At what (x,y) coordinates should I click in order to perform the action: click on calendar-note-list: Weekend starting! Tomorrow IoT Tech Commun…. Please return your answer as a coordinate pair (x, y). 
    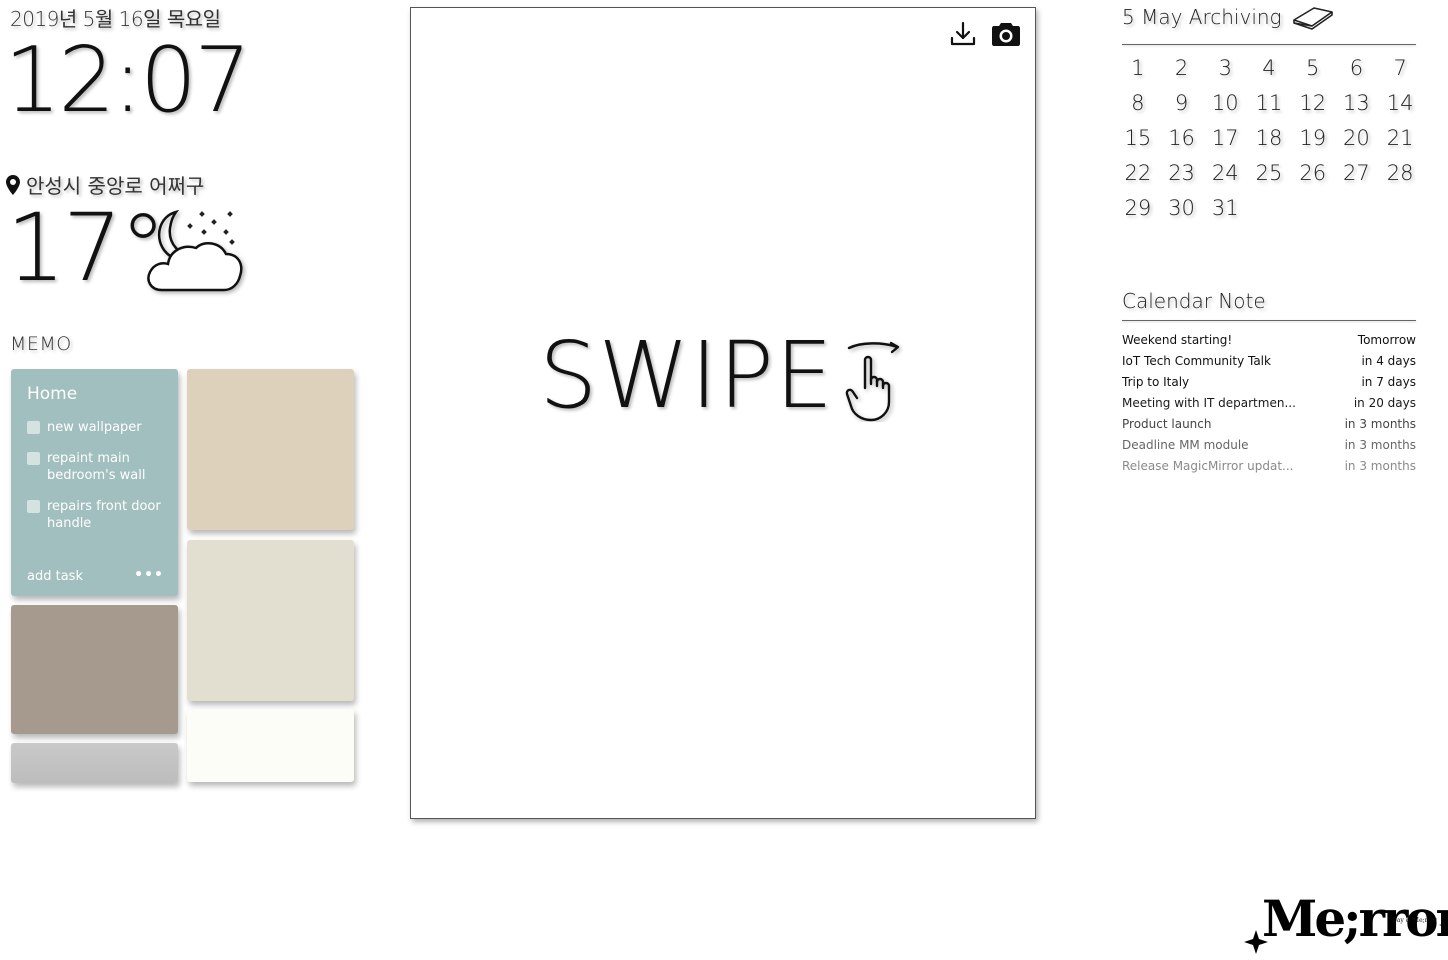
    Looking at the image, I should click on (1269, 405).